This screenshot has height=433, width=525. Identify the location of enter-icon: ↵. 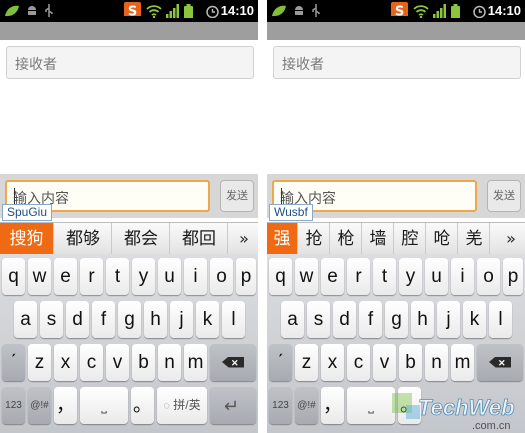
(232, 405).